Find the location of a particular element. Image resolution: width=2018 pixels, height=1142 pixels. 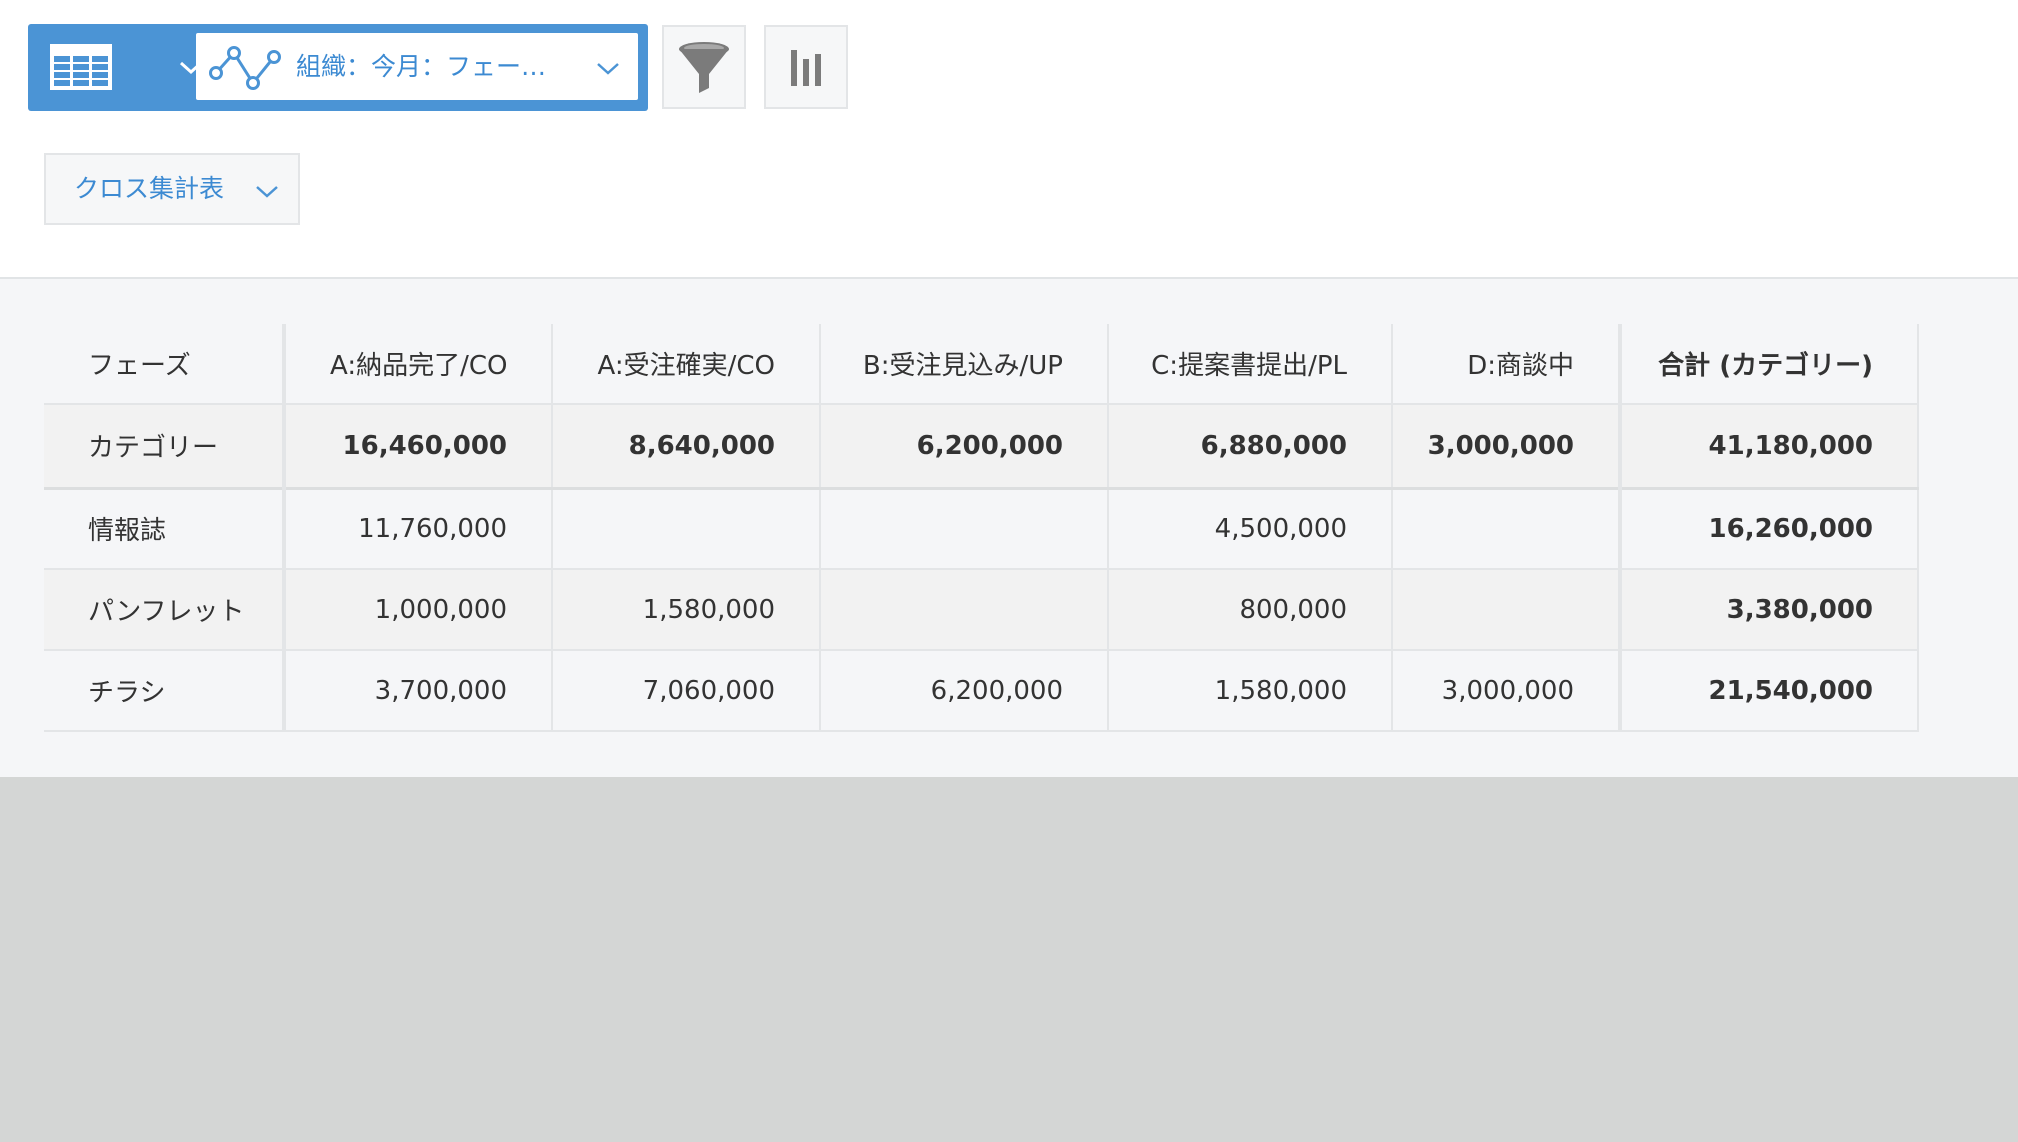

table-icon is located at coordinates (81, 67).